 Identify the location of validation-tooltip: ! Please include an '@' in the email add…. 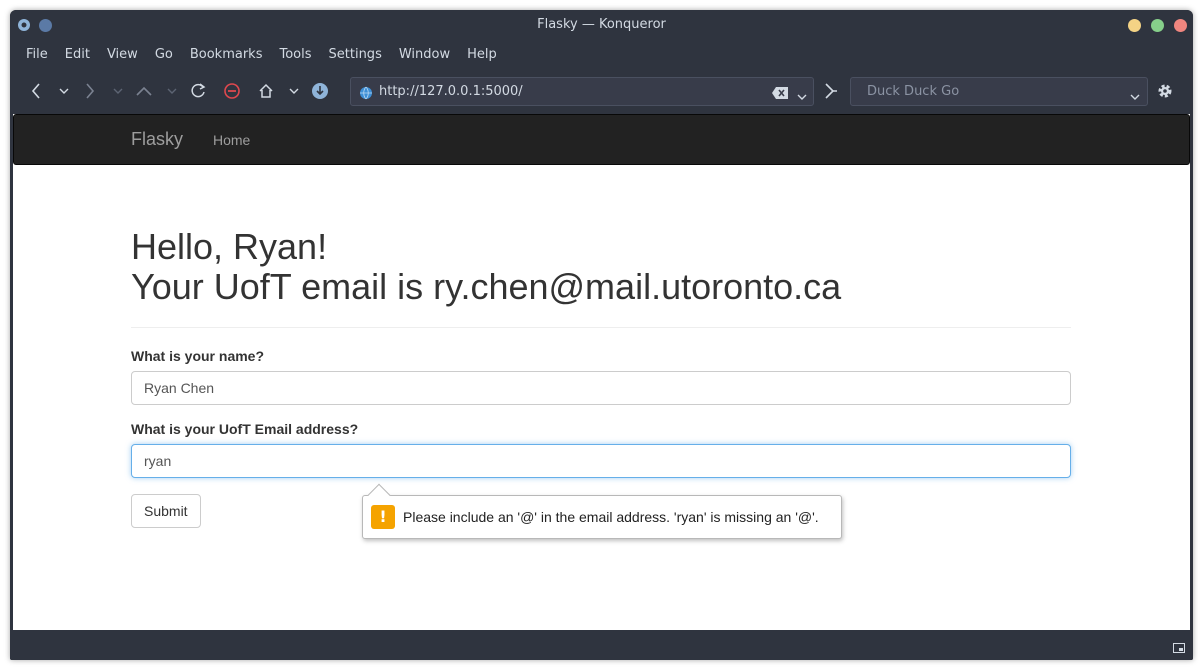
(602, 511).